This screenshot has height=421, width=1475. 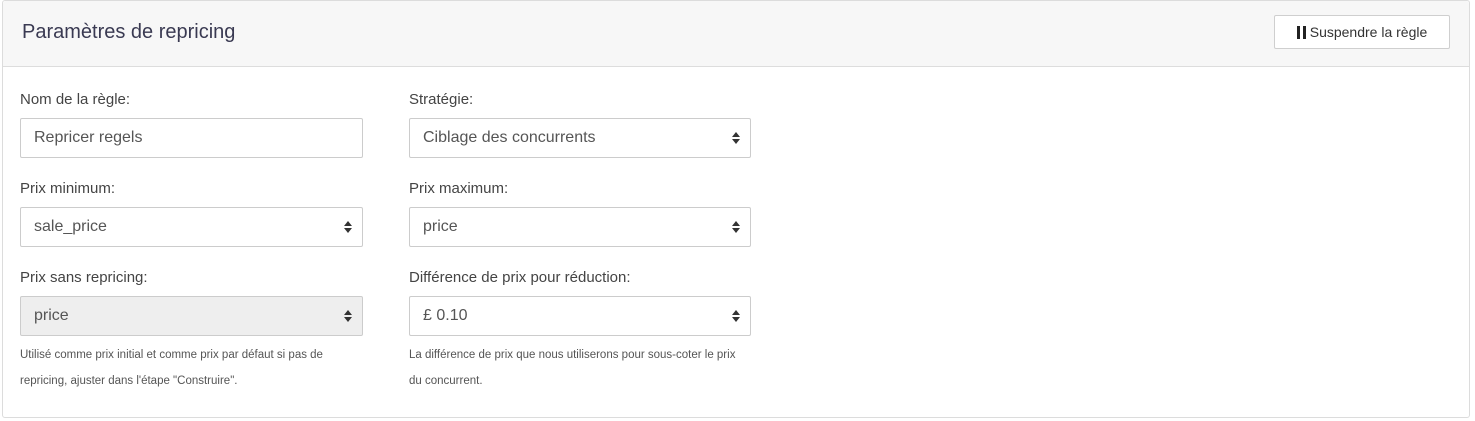 What do you see at coordinates (68, 188) in the screenshot?
I see `min-price-label: Prix minimum:` at bounding box center [68, 188].